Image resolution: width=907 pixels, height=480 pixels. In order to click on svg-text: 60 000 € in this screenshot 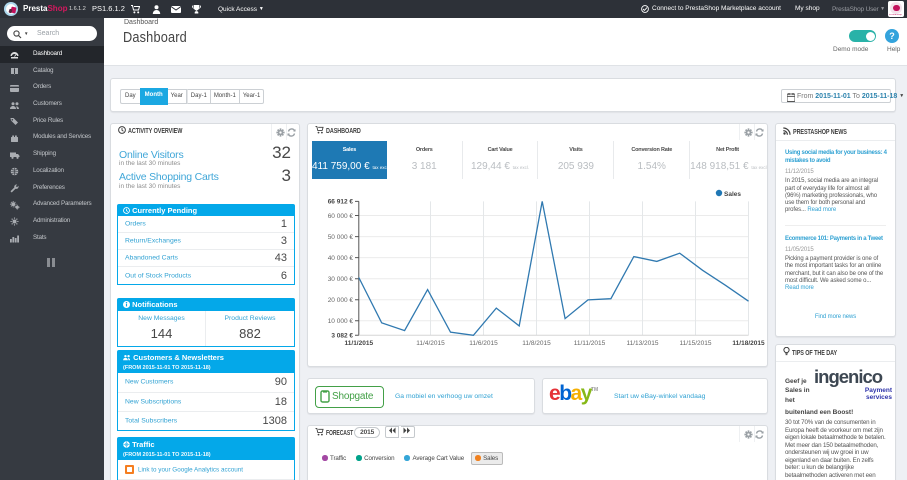, I will do `click(341, 216)`.